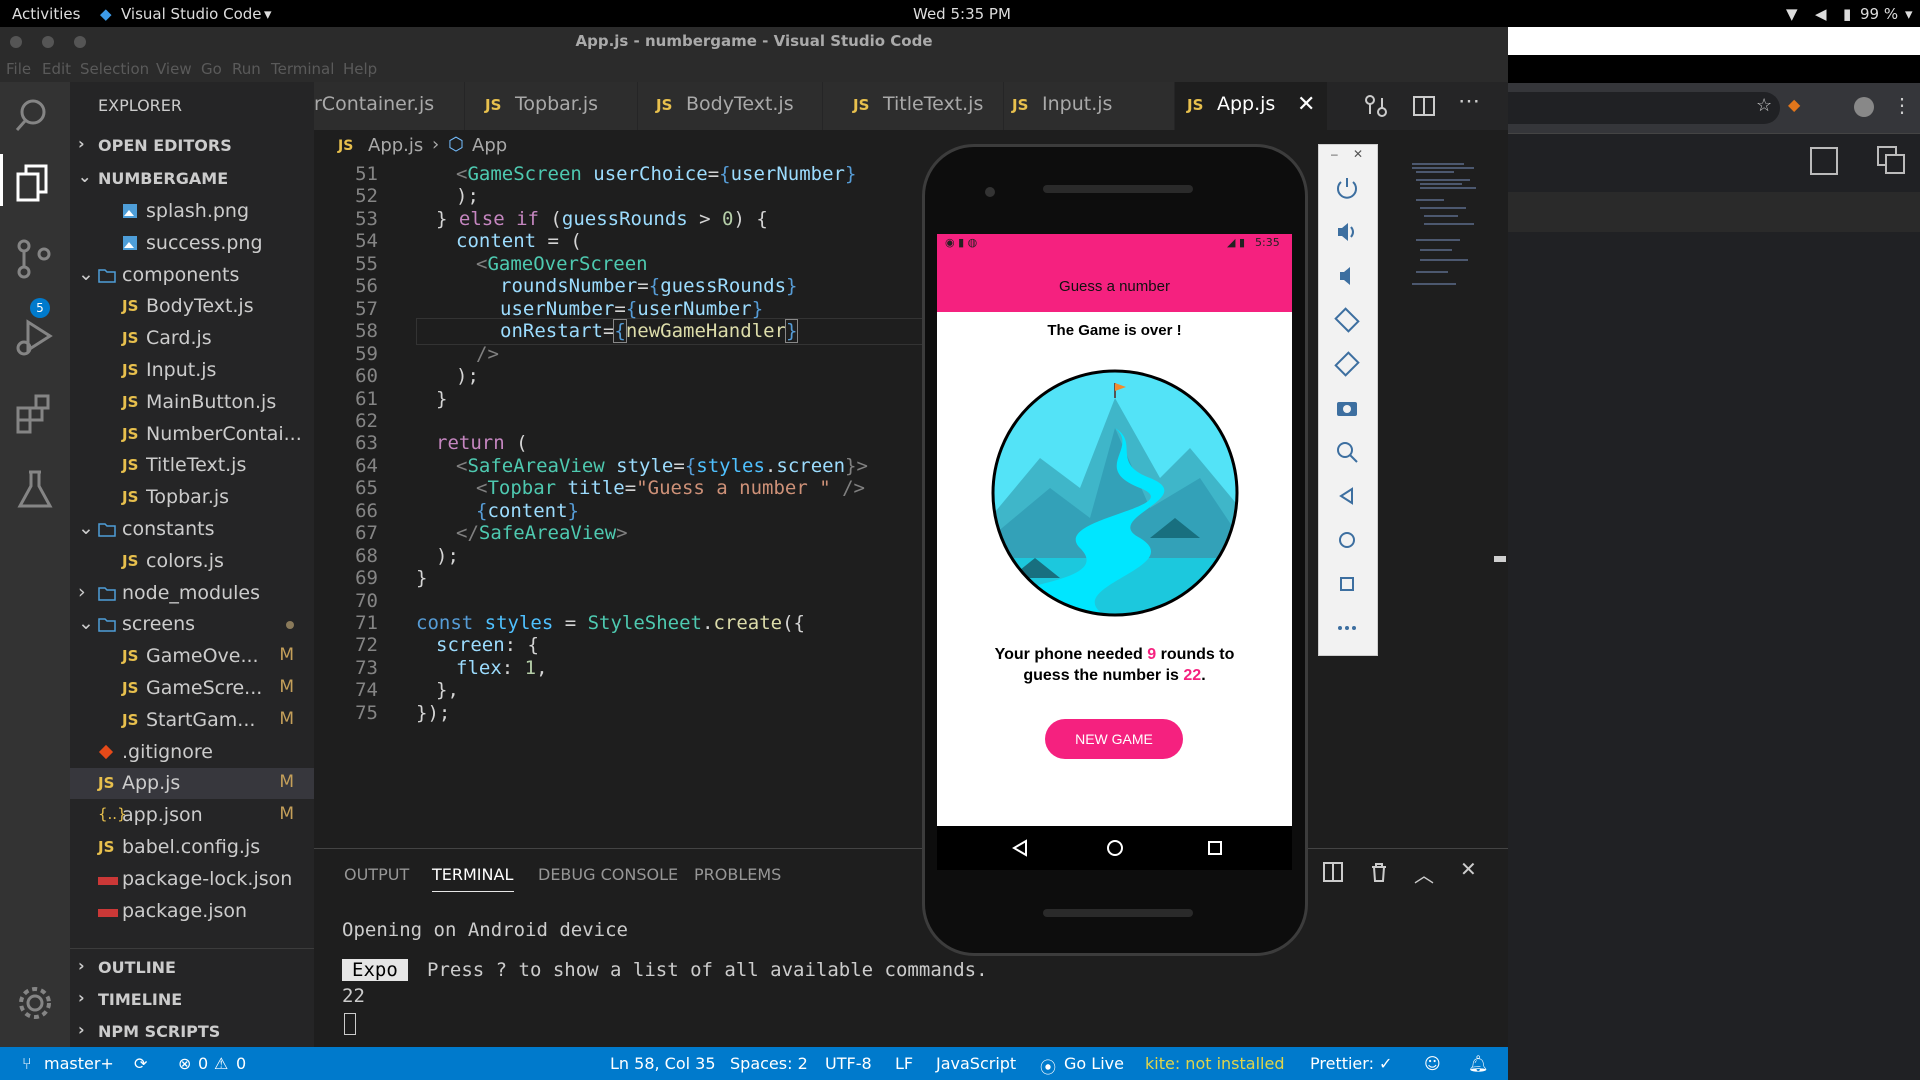 Image resolution: width=1920 pixels, height=1080 pixels. What do you see at coordinates (1251, 106) in the screenshot?
I see `tab-app: JS App.js ✕` at bounding box center [1251, 106].